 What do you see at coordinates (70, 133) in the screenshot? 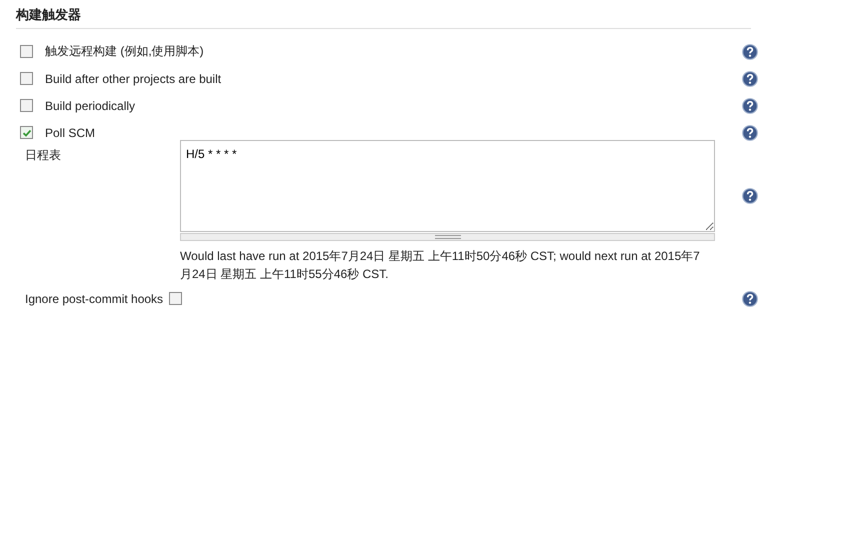
I see `checkbox-label: Poll SCM` at bounding box center [70, 133].